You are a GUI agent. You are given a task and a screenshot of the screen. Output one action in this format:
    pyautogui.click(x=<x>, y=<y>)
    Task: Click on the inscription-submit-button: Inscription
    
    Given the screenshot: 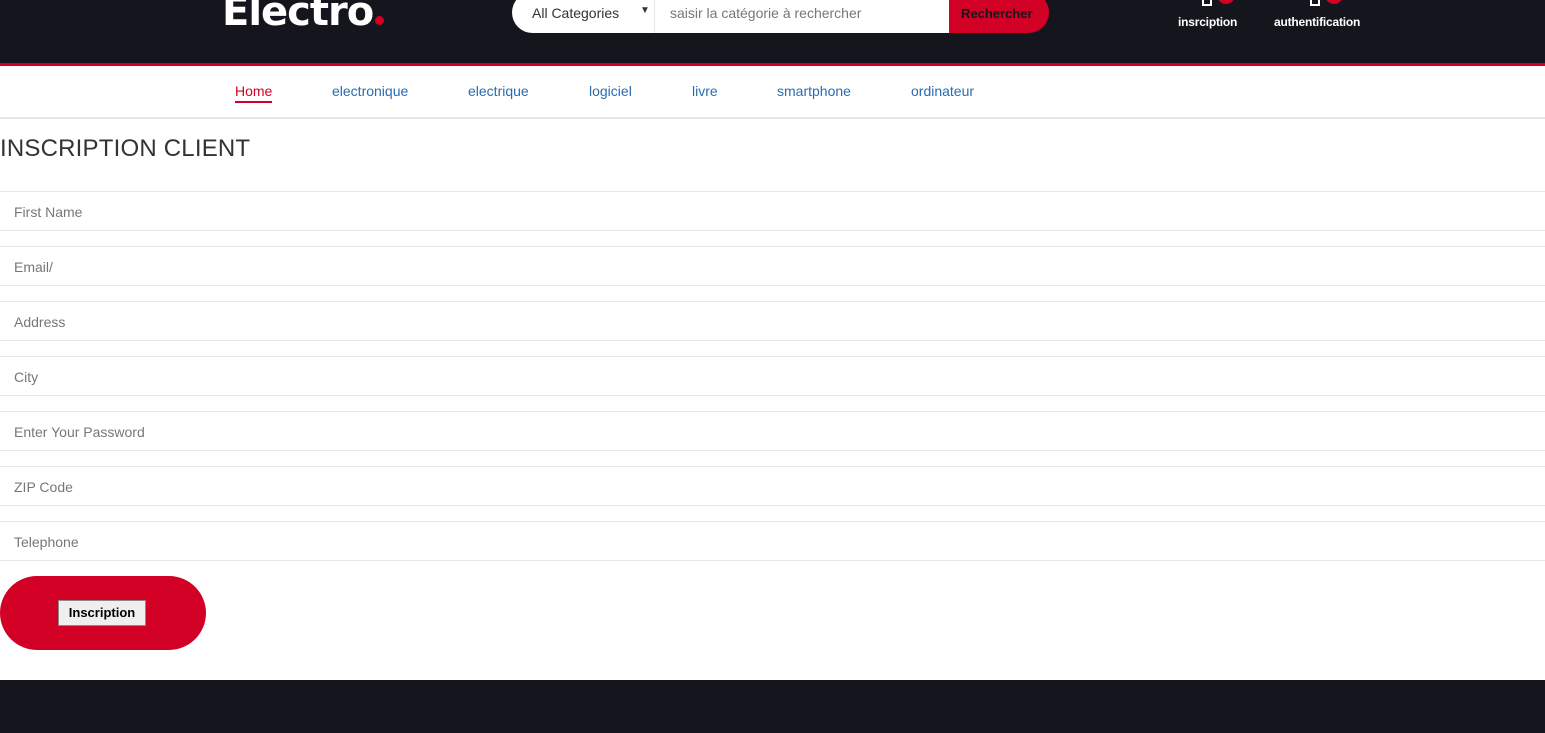 What is the action you would take?
    pyautogui.click(x=102, y=613)
    